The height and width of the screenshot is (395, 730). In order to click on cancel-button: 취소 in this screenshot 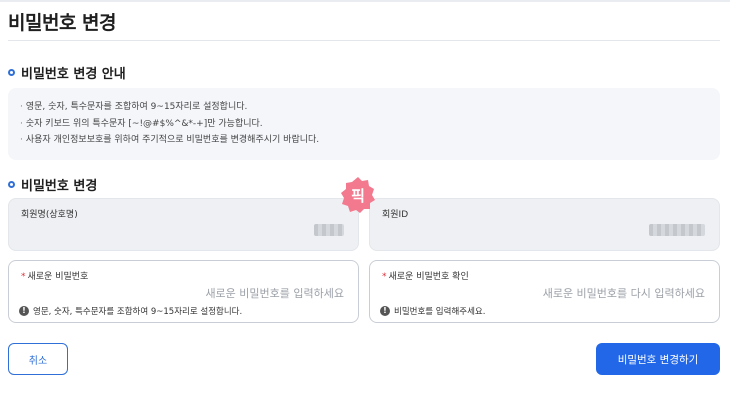, I will do `click(38, 359)`.